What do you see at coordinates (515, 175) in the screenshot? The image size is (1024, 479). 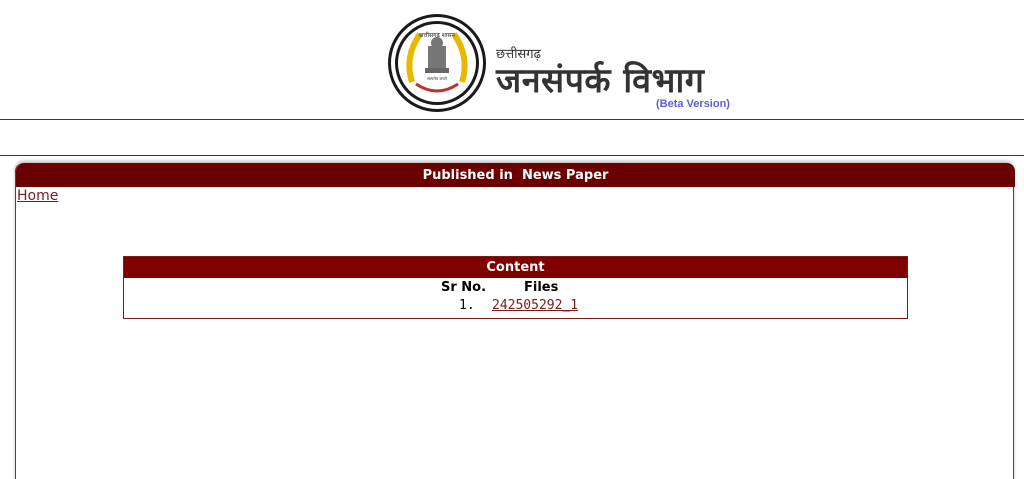 I see `panel-title: Published in News Paper` at bounding box center [515, 175].